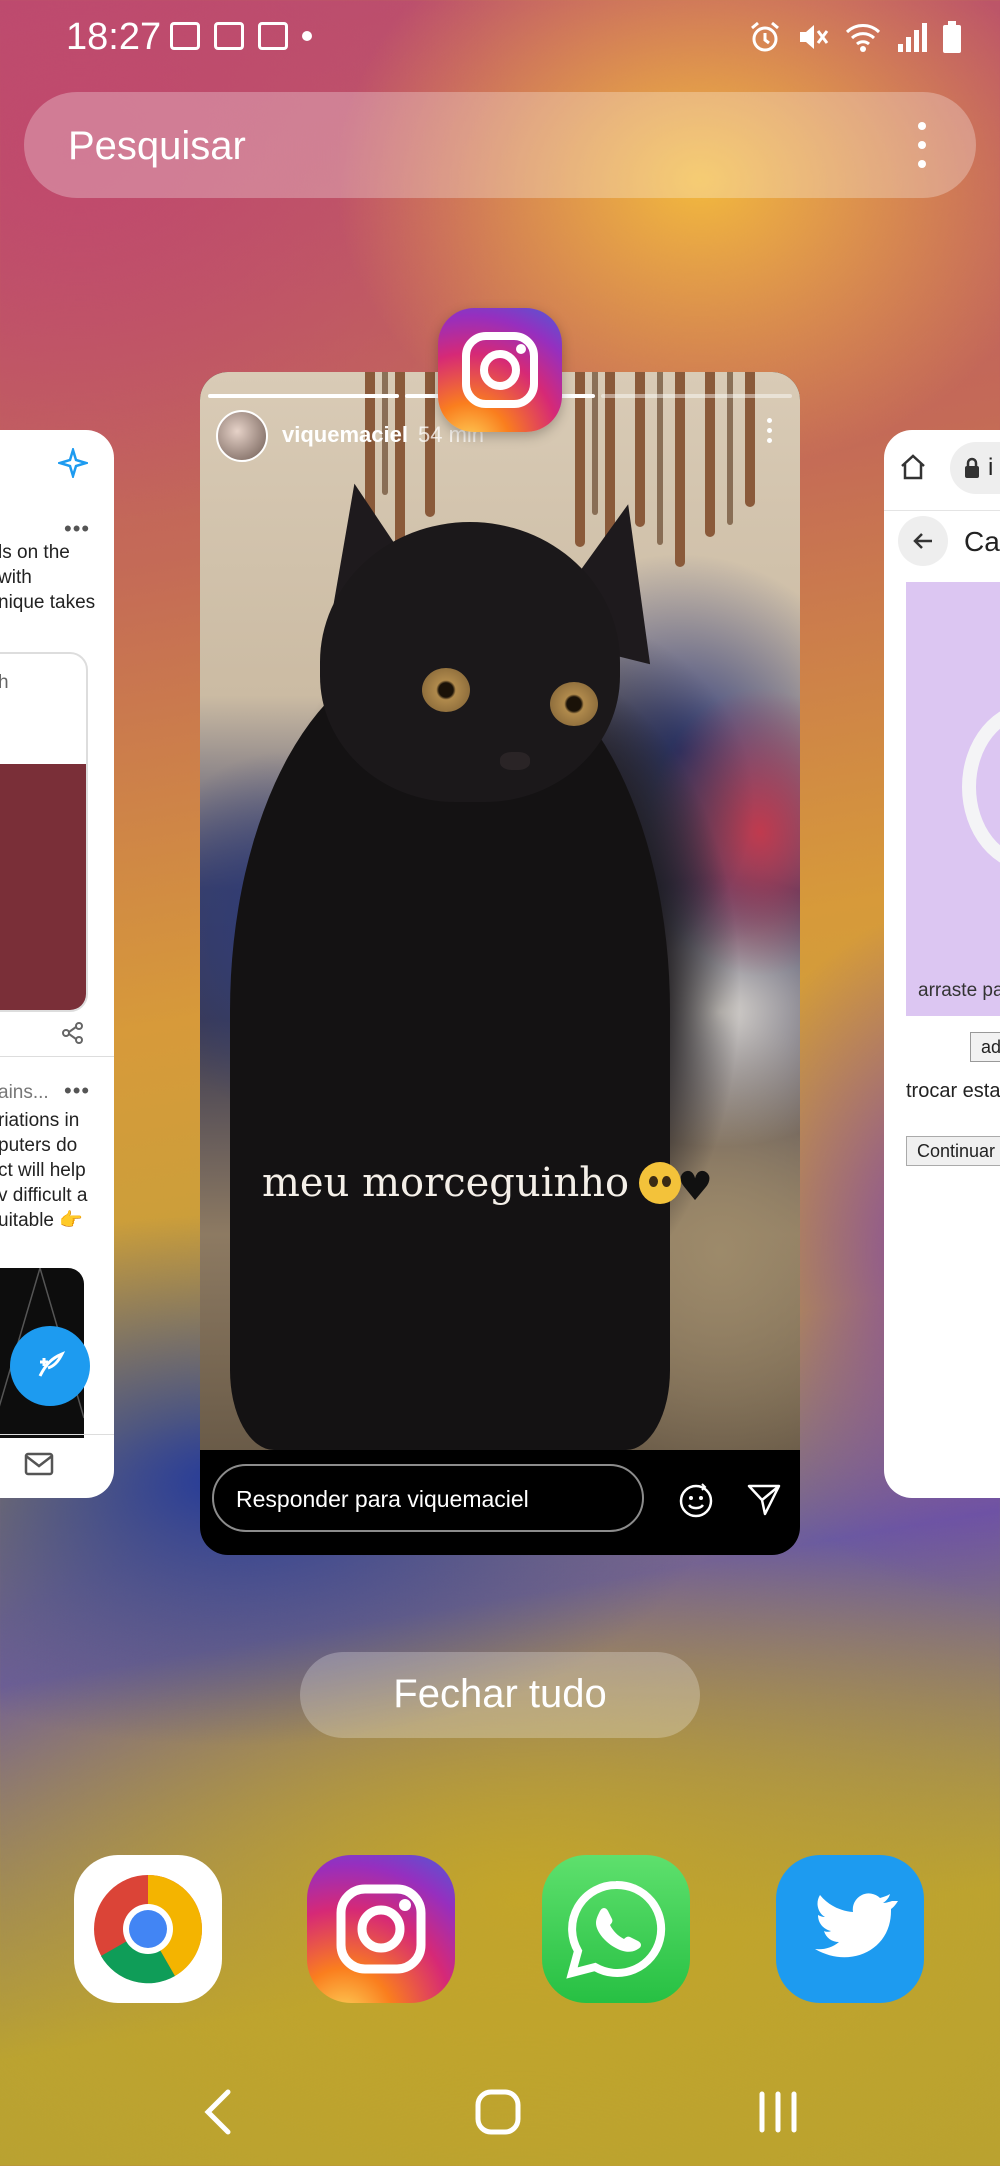 This screenshot has height=2166, width=1000. I want to click on instagram-app-icon, so click(500, 370).